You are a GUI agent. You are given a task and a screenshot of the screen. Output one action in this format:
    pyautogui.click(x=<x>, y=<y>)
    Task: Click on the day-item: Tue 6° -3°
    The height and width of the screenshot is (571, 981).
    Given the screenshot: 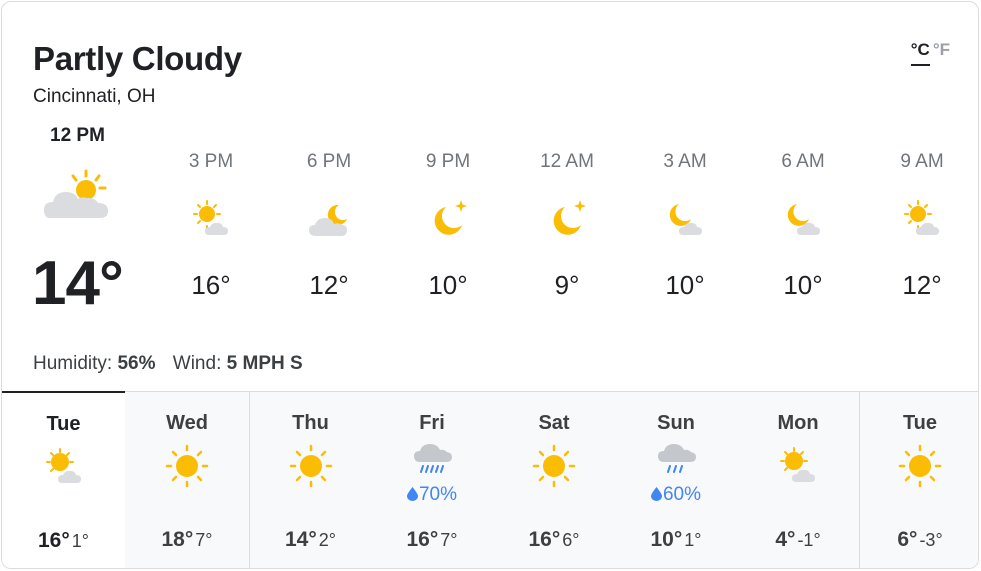 What is the action you would take?
    pyautogui.click(x=918, y=480)
    